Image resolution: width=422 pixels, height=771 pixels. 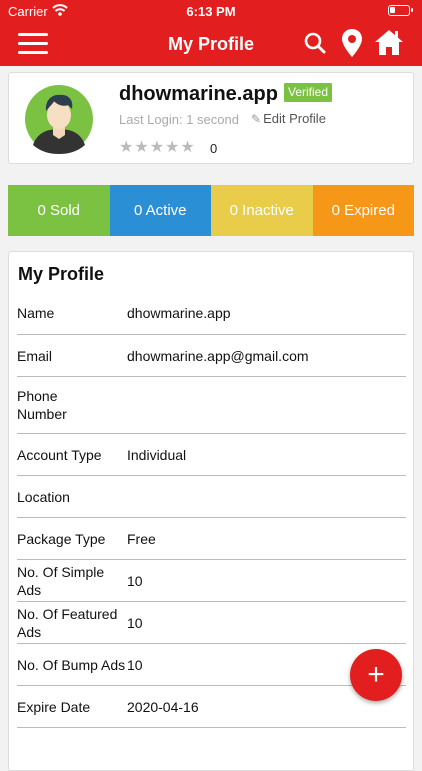 I want to click on detail-row-expire-date: Expire Date 2020-04-16, so click(x=211, y=707).